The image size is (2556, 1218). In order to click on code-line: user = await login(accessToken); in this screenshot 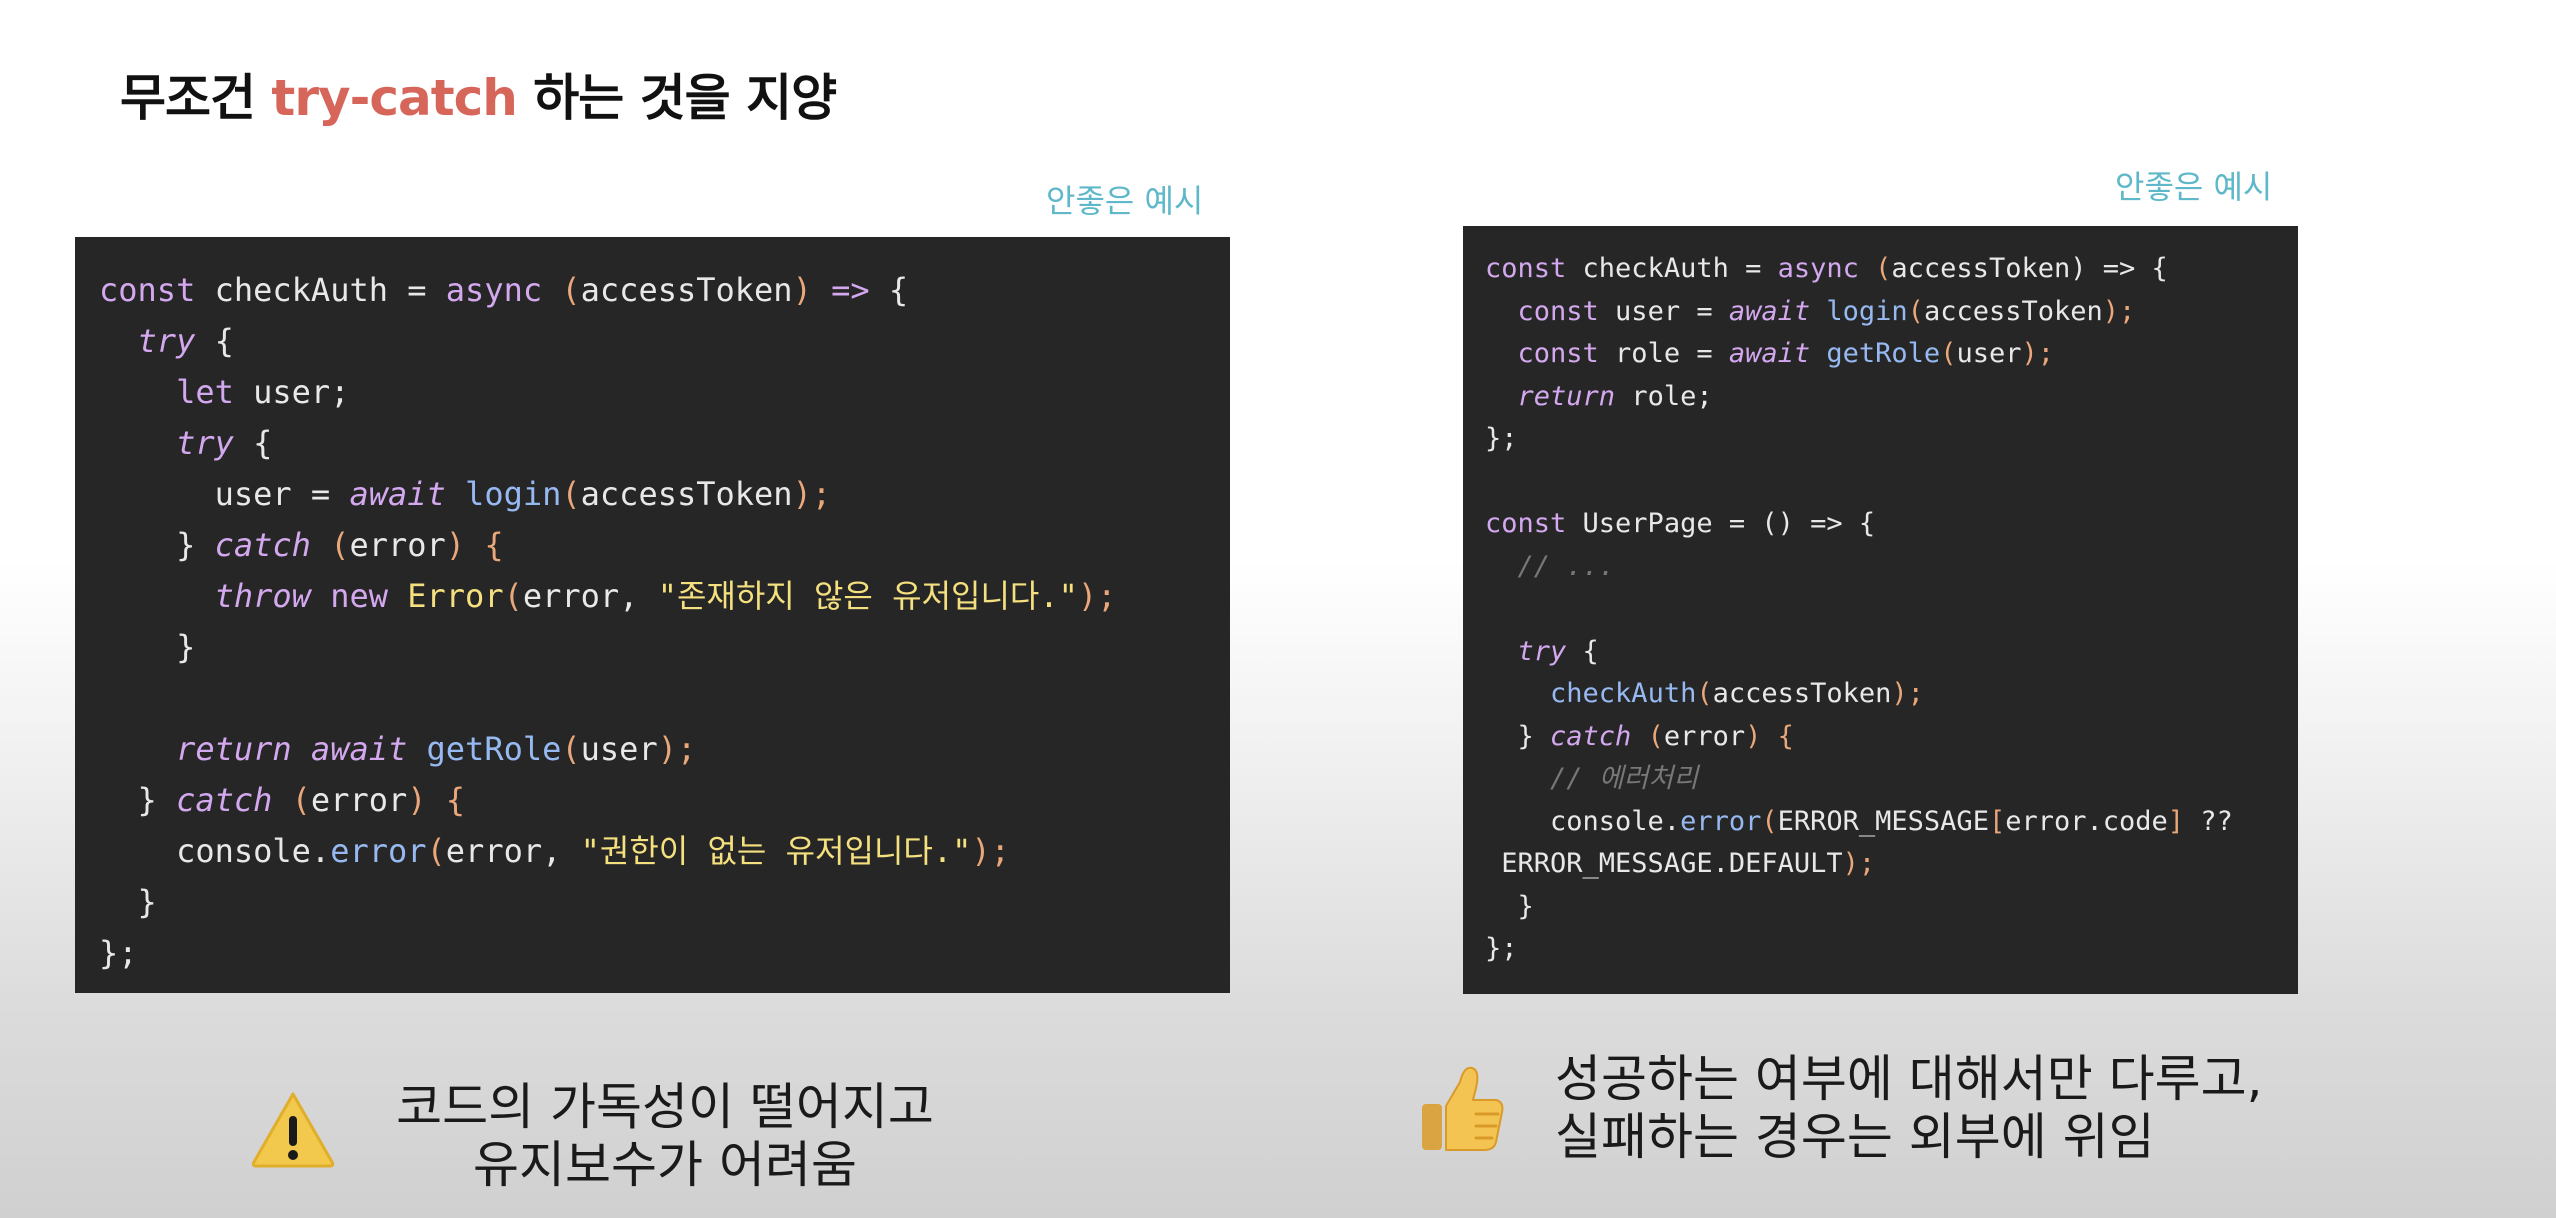, I will do `click(465, 494)`.